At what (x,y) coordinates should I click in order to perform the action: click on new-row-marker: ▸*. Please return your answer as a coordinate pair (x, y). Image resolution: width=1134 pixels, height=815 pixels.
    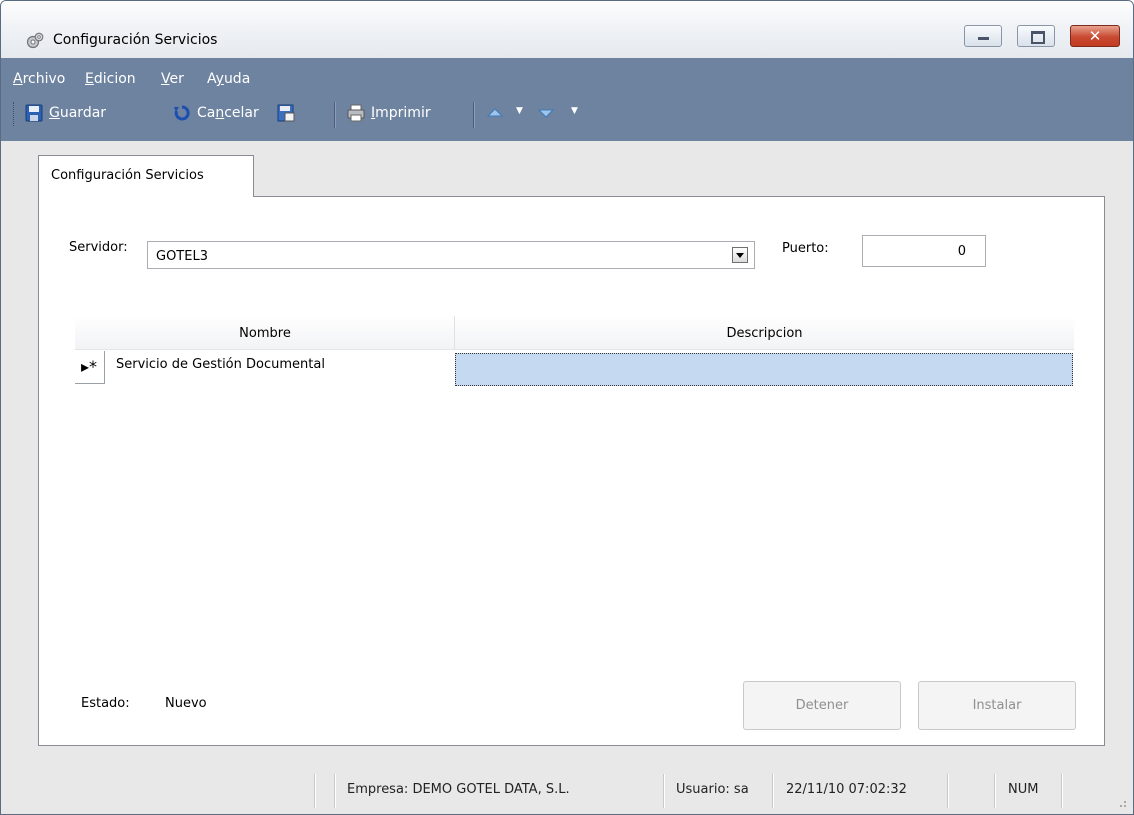
    Looking at the image, I should click on (90, 367).